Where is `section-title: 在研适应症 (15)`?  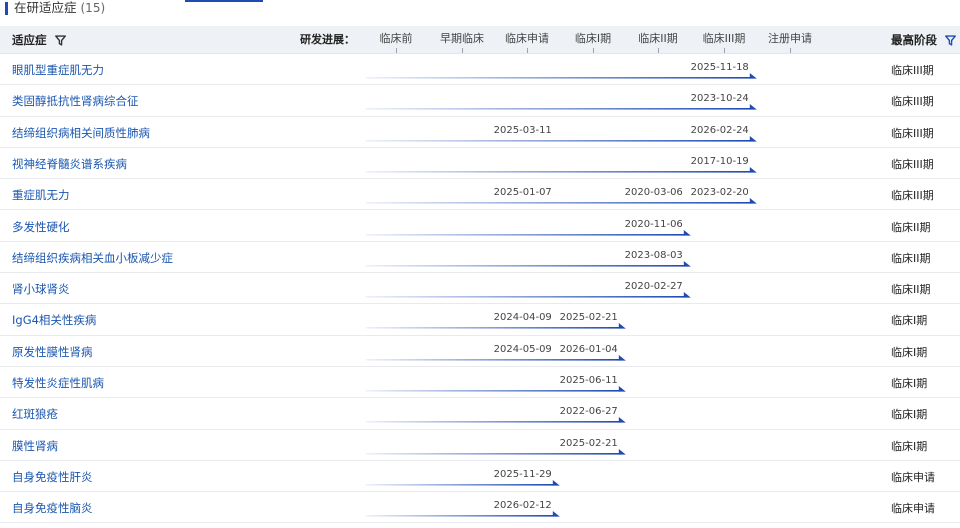 section-title: 在研适应症 (15) is located at coordinates (59, 8).